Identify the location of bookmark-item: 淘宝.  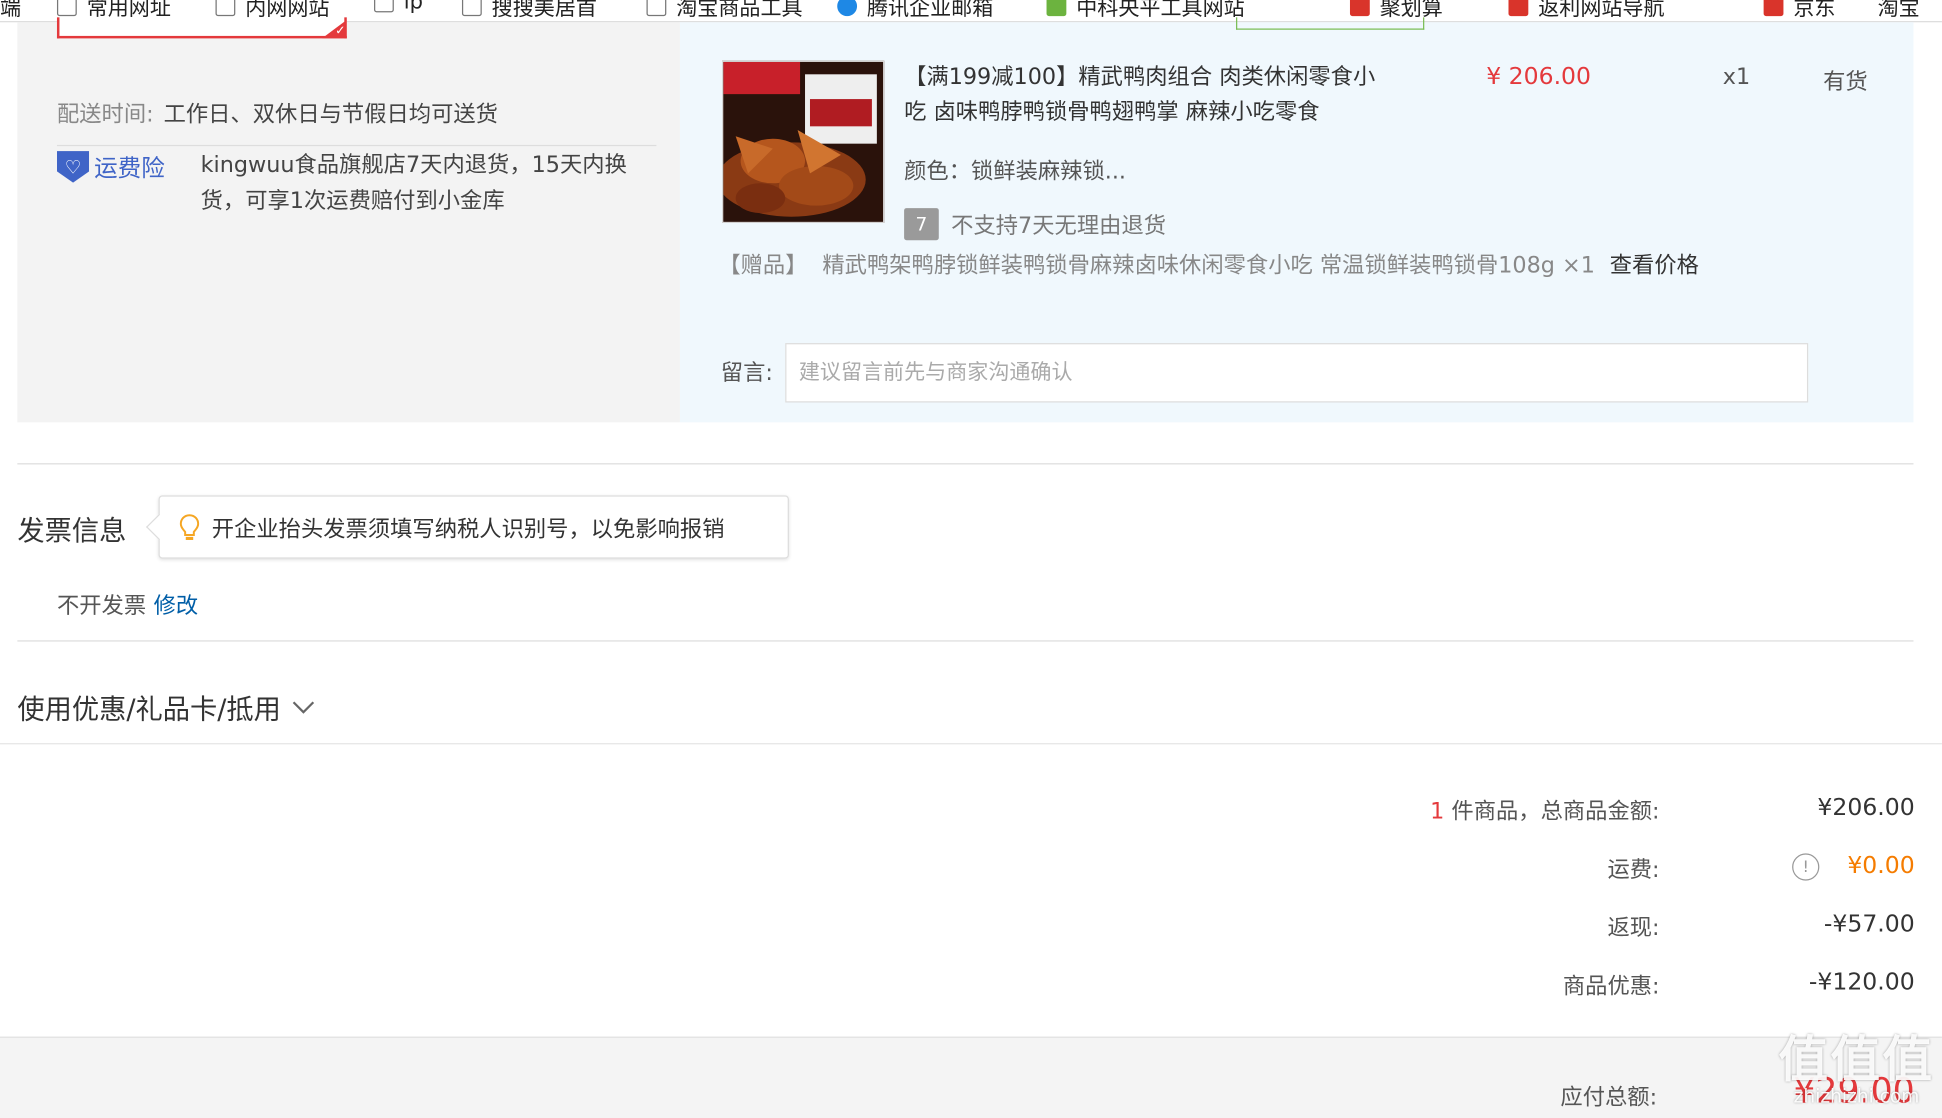
(1899, 10).